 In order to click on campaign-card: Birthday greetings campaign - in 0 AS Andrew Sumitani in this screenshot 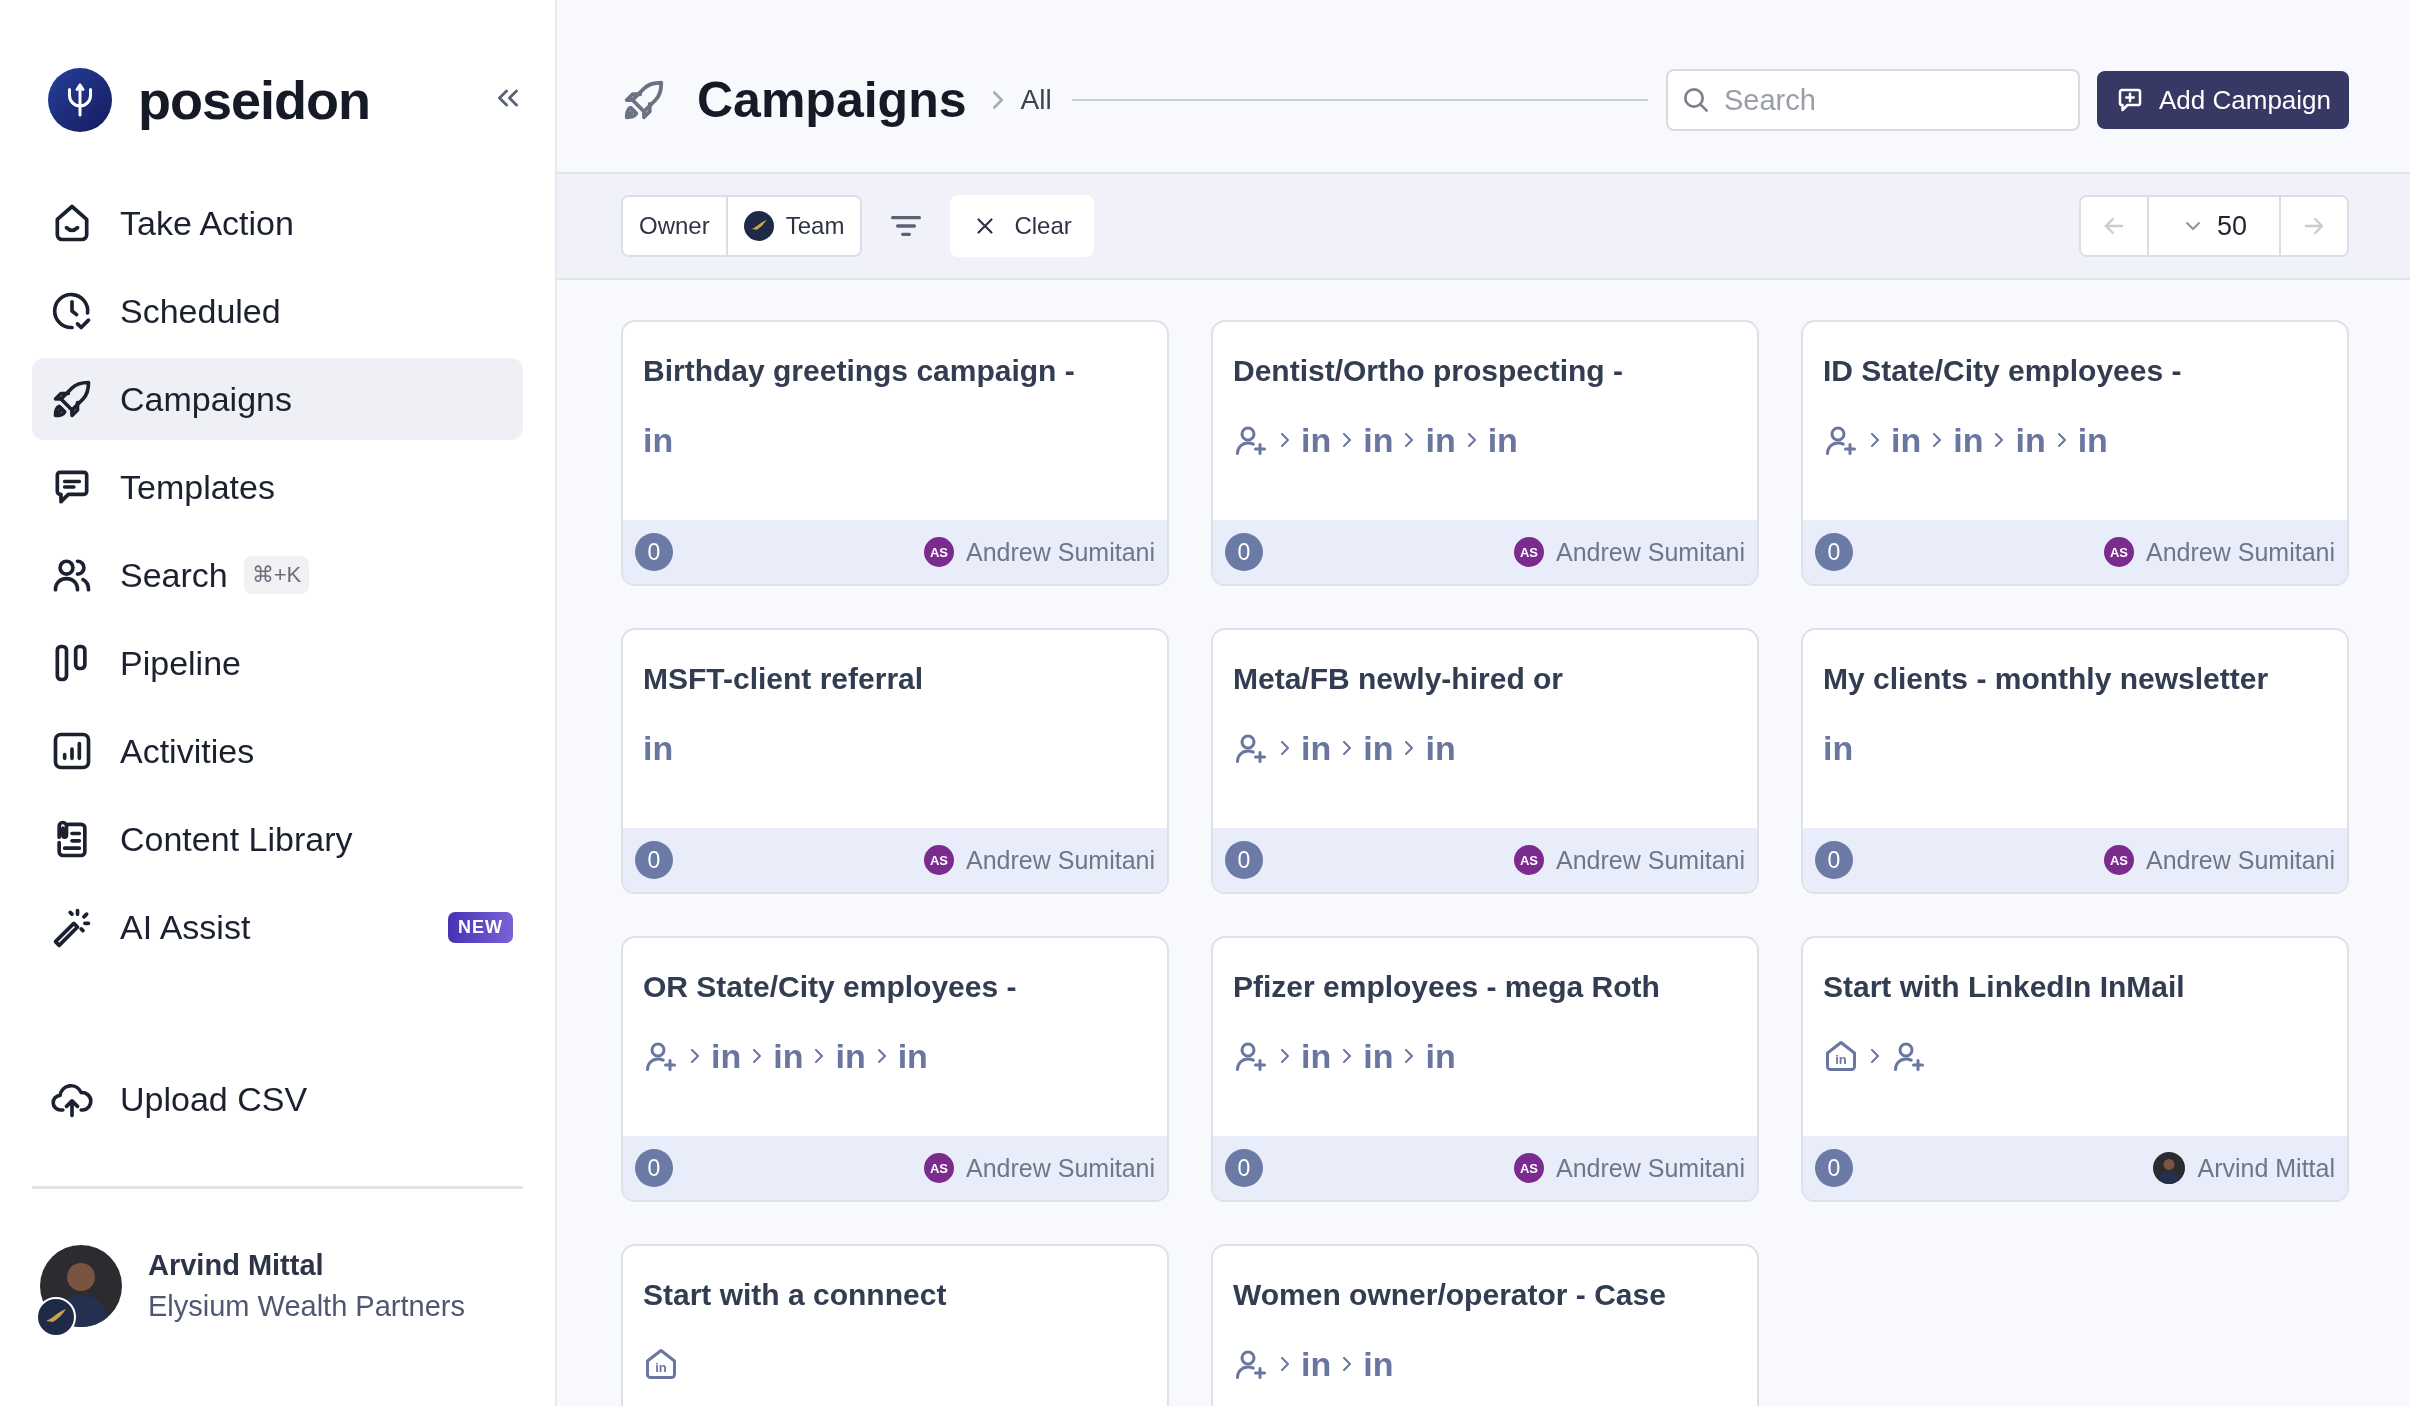, I will do `click(895, 453)`.